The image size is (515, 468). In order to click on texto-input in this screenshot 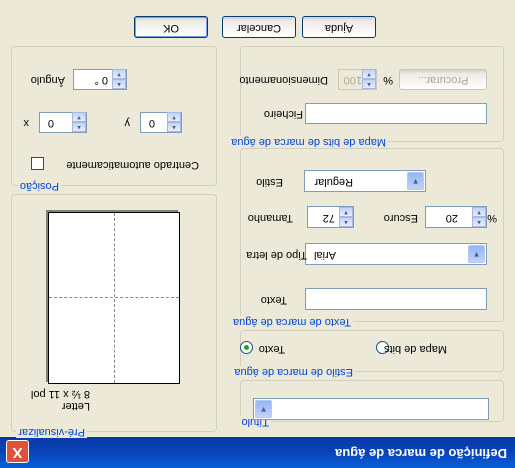, I will do `click(396, 299)`.